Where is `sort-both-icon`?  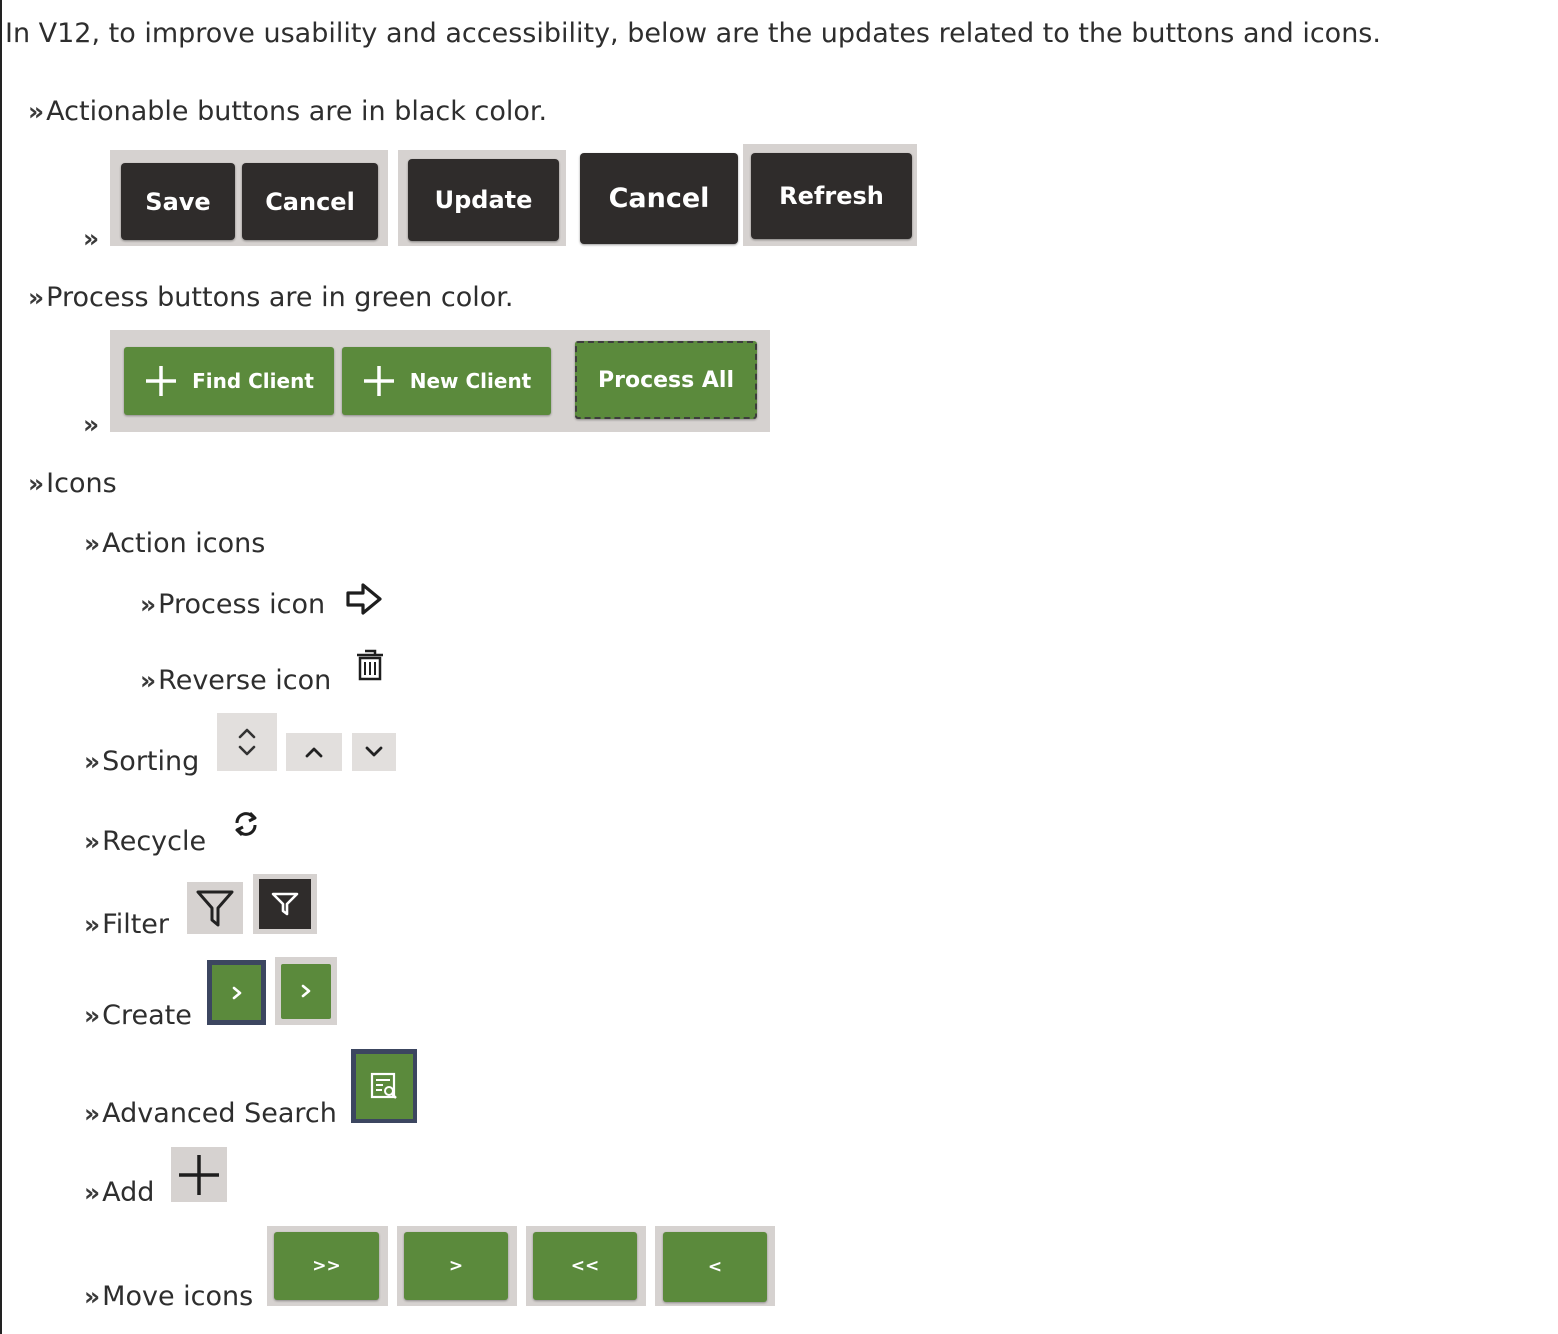
sort-both-icon is located at coordinates (247, 742).